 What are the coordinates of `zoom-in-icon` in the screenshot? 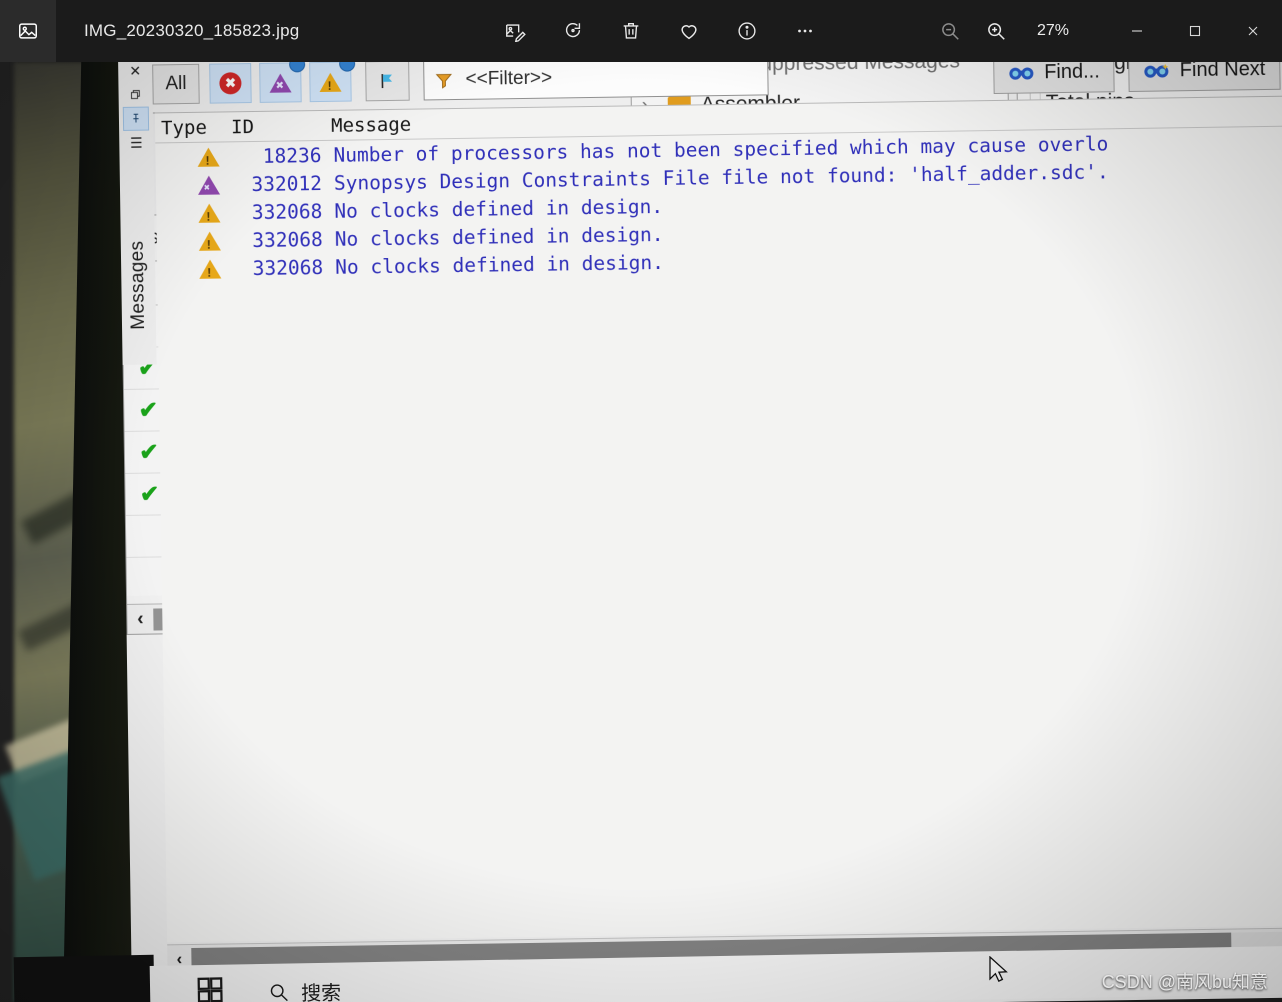 It's located at (996, 31).